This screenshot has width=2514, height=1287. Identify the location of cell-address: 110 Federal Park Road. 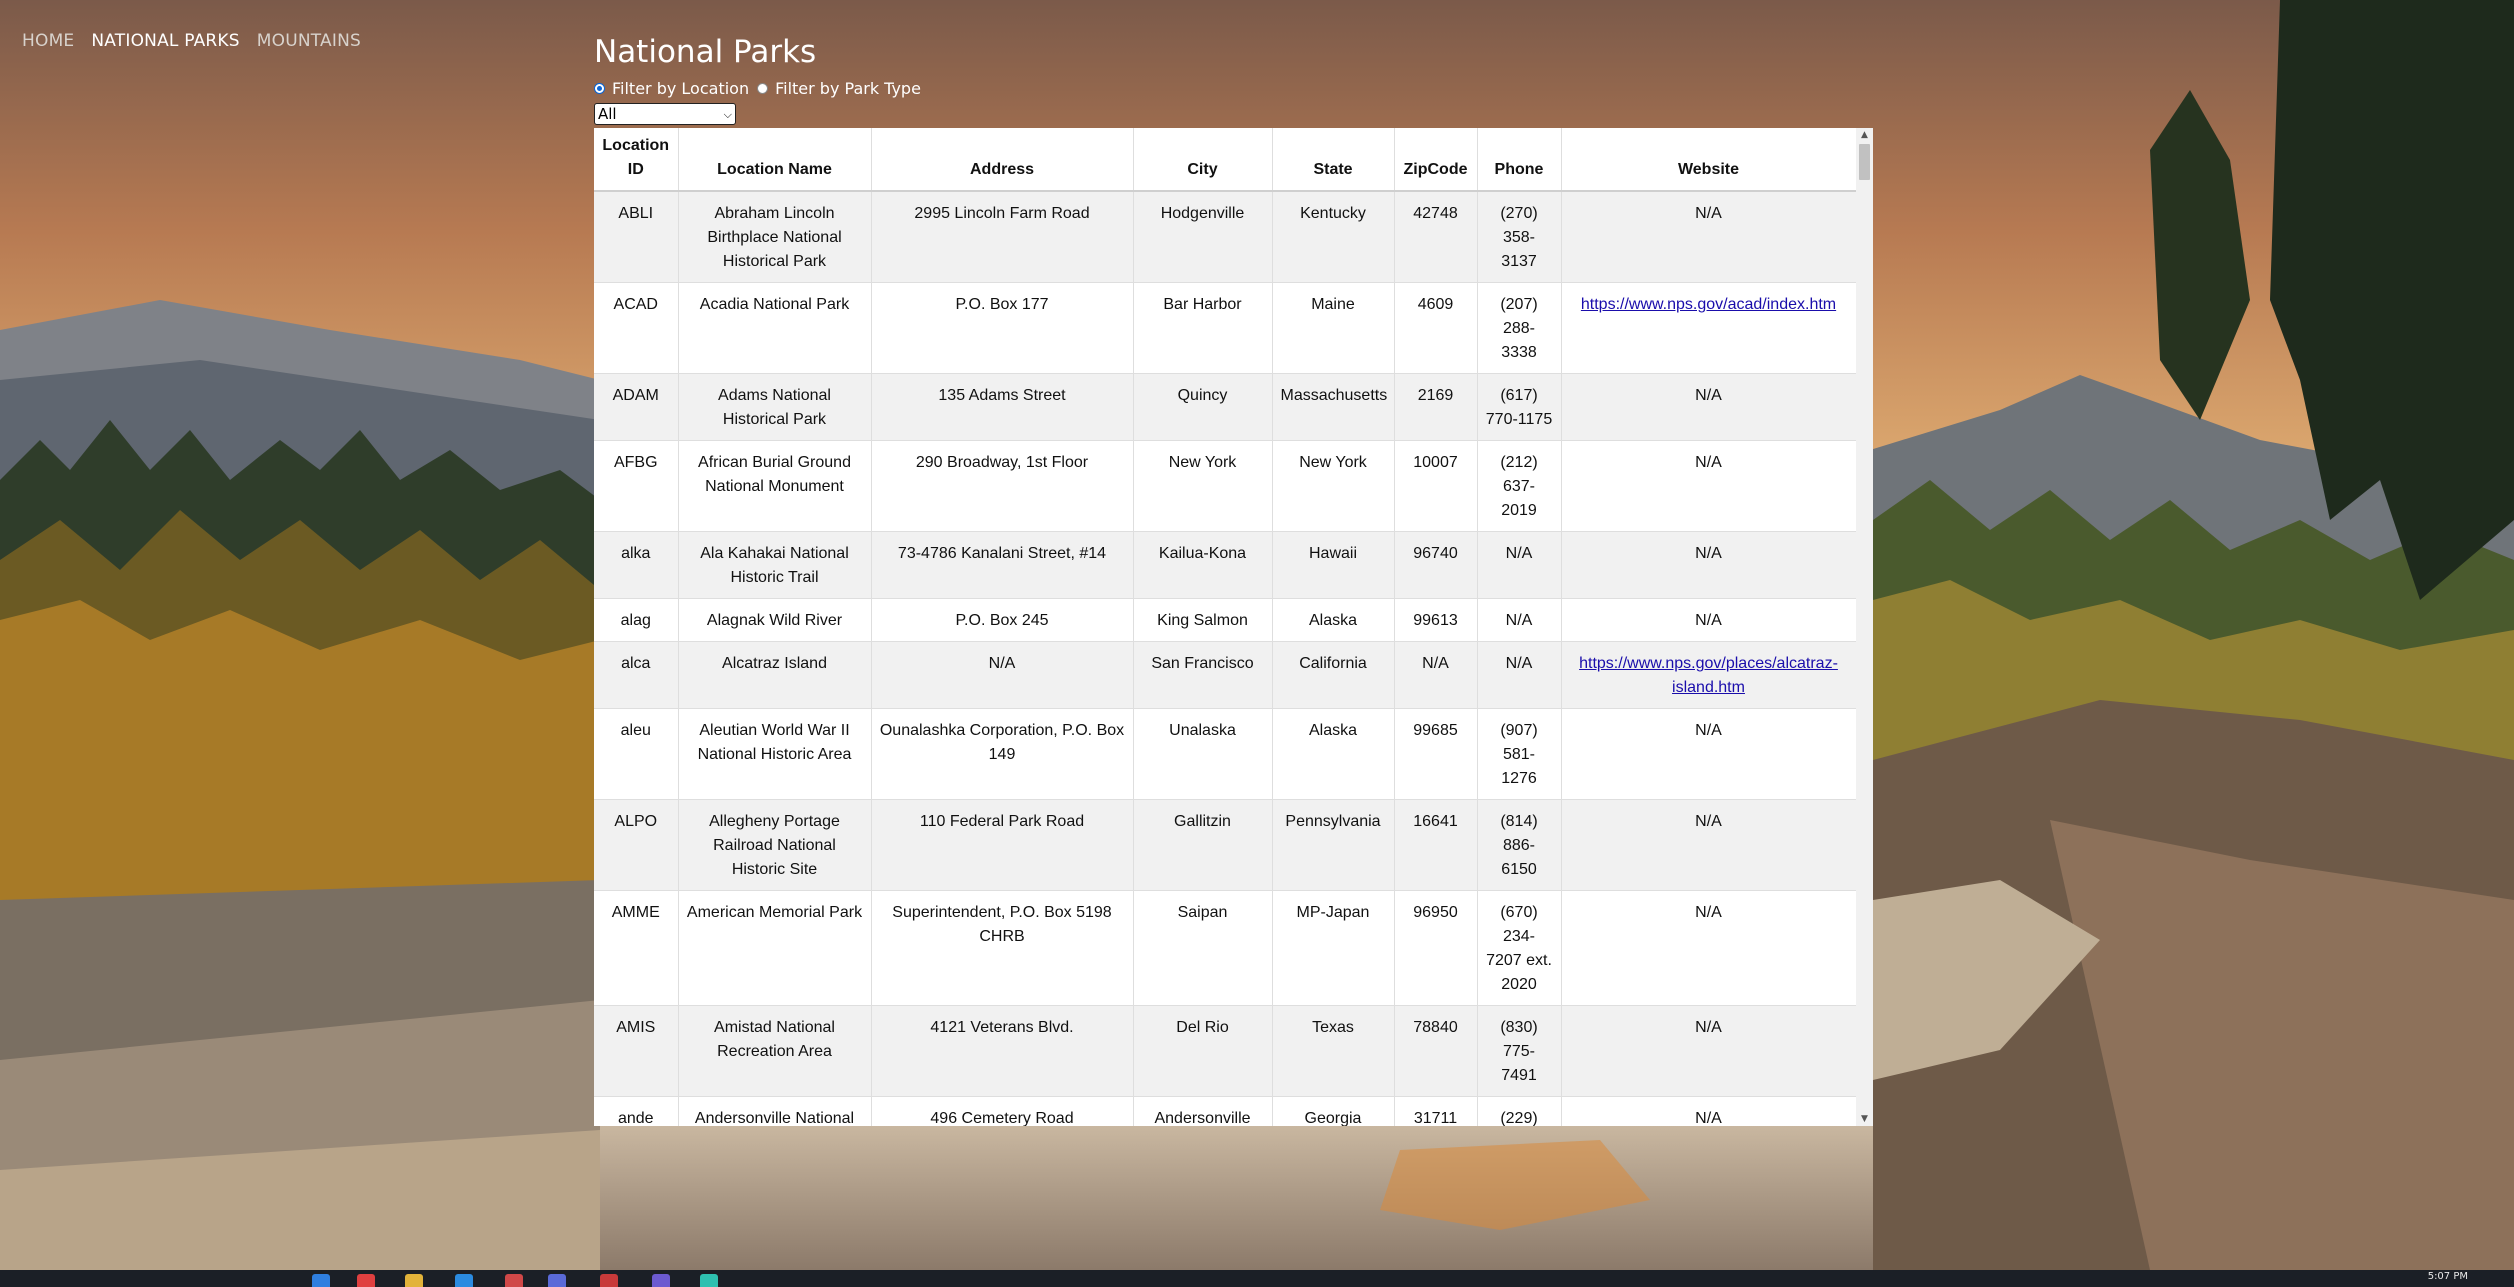
(1002, 845).